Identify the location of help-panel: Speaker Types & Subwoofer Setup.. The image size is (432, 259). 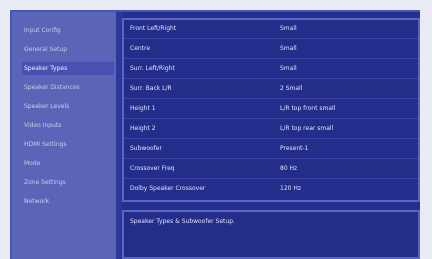
(271, 234).